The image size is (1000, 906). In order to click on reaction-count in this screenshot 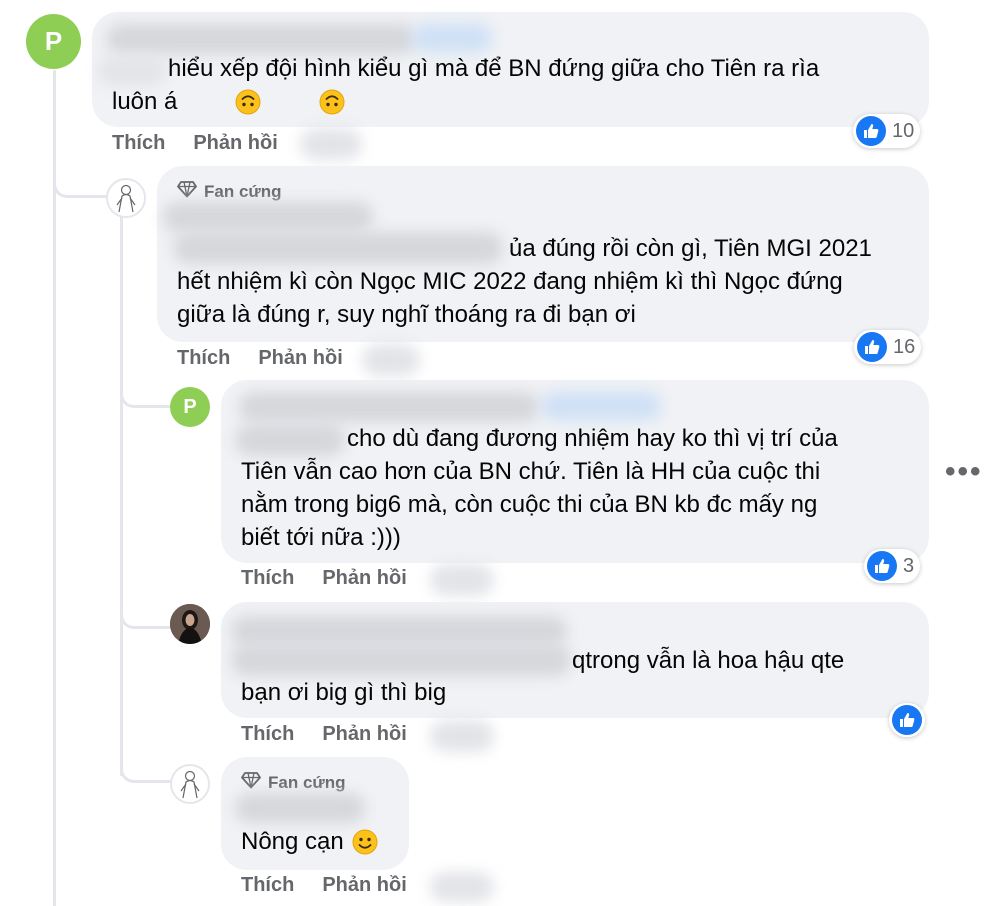, I will do `click(907, 720)`.